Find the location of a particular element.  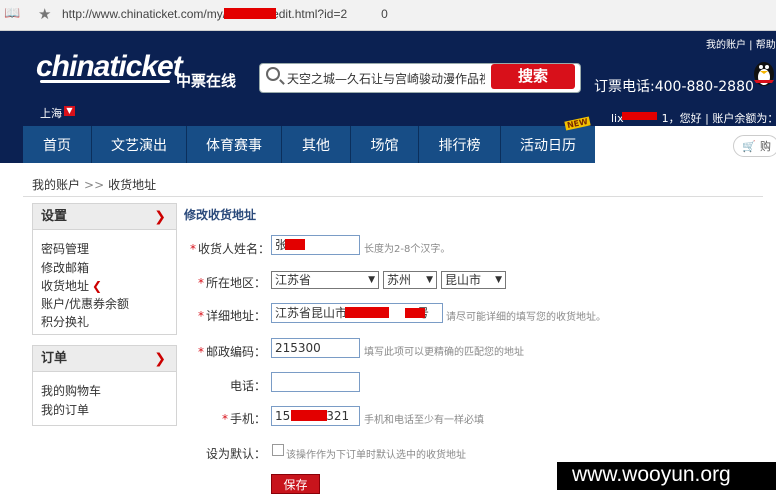

default-hint: 该操作作为下订单时默认选中的收货地址 is located at coordinates (376, 455).